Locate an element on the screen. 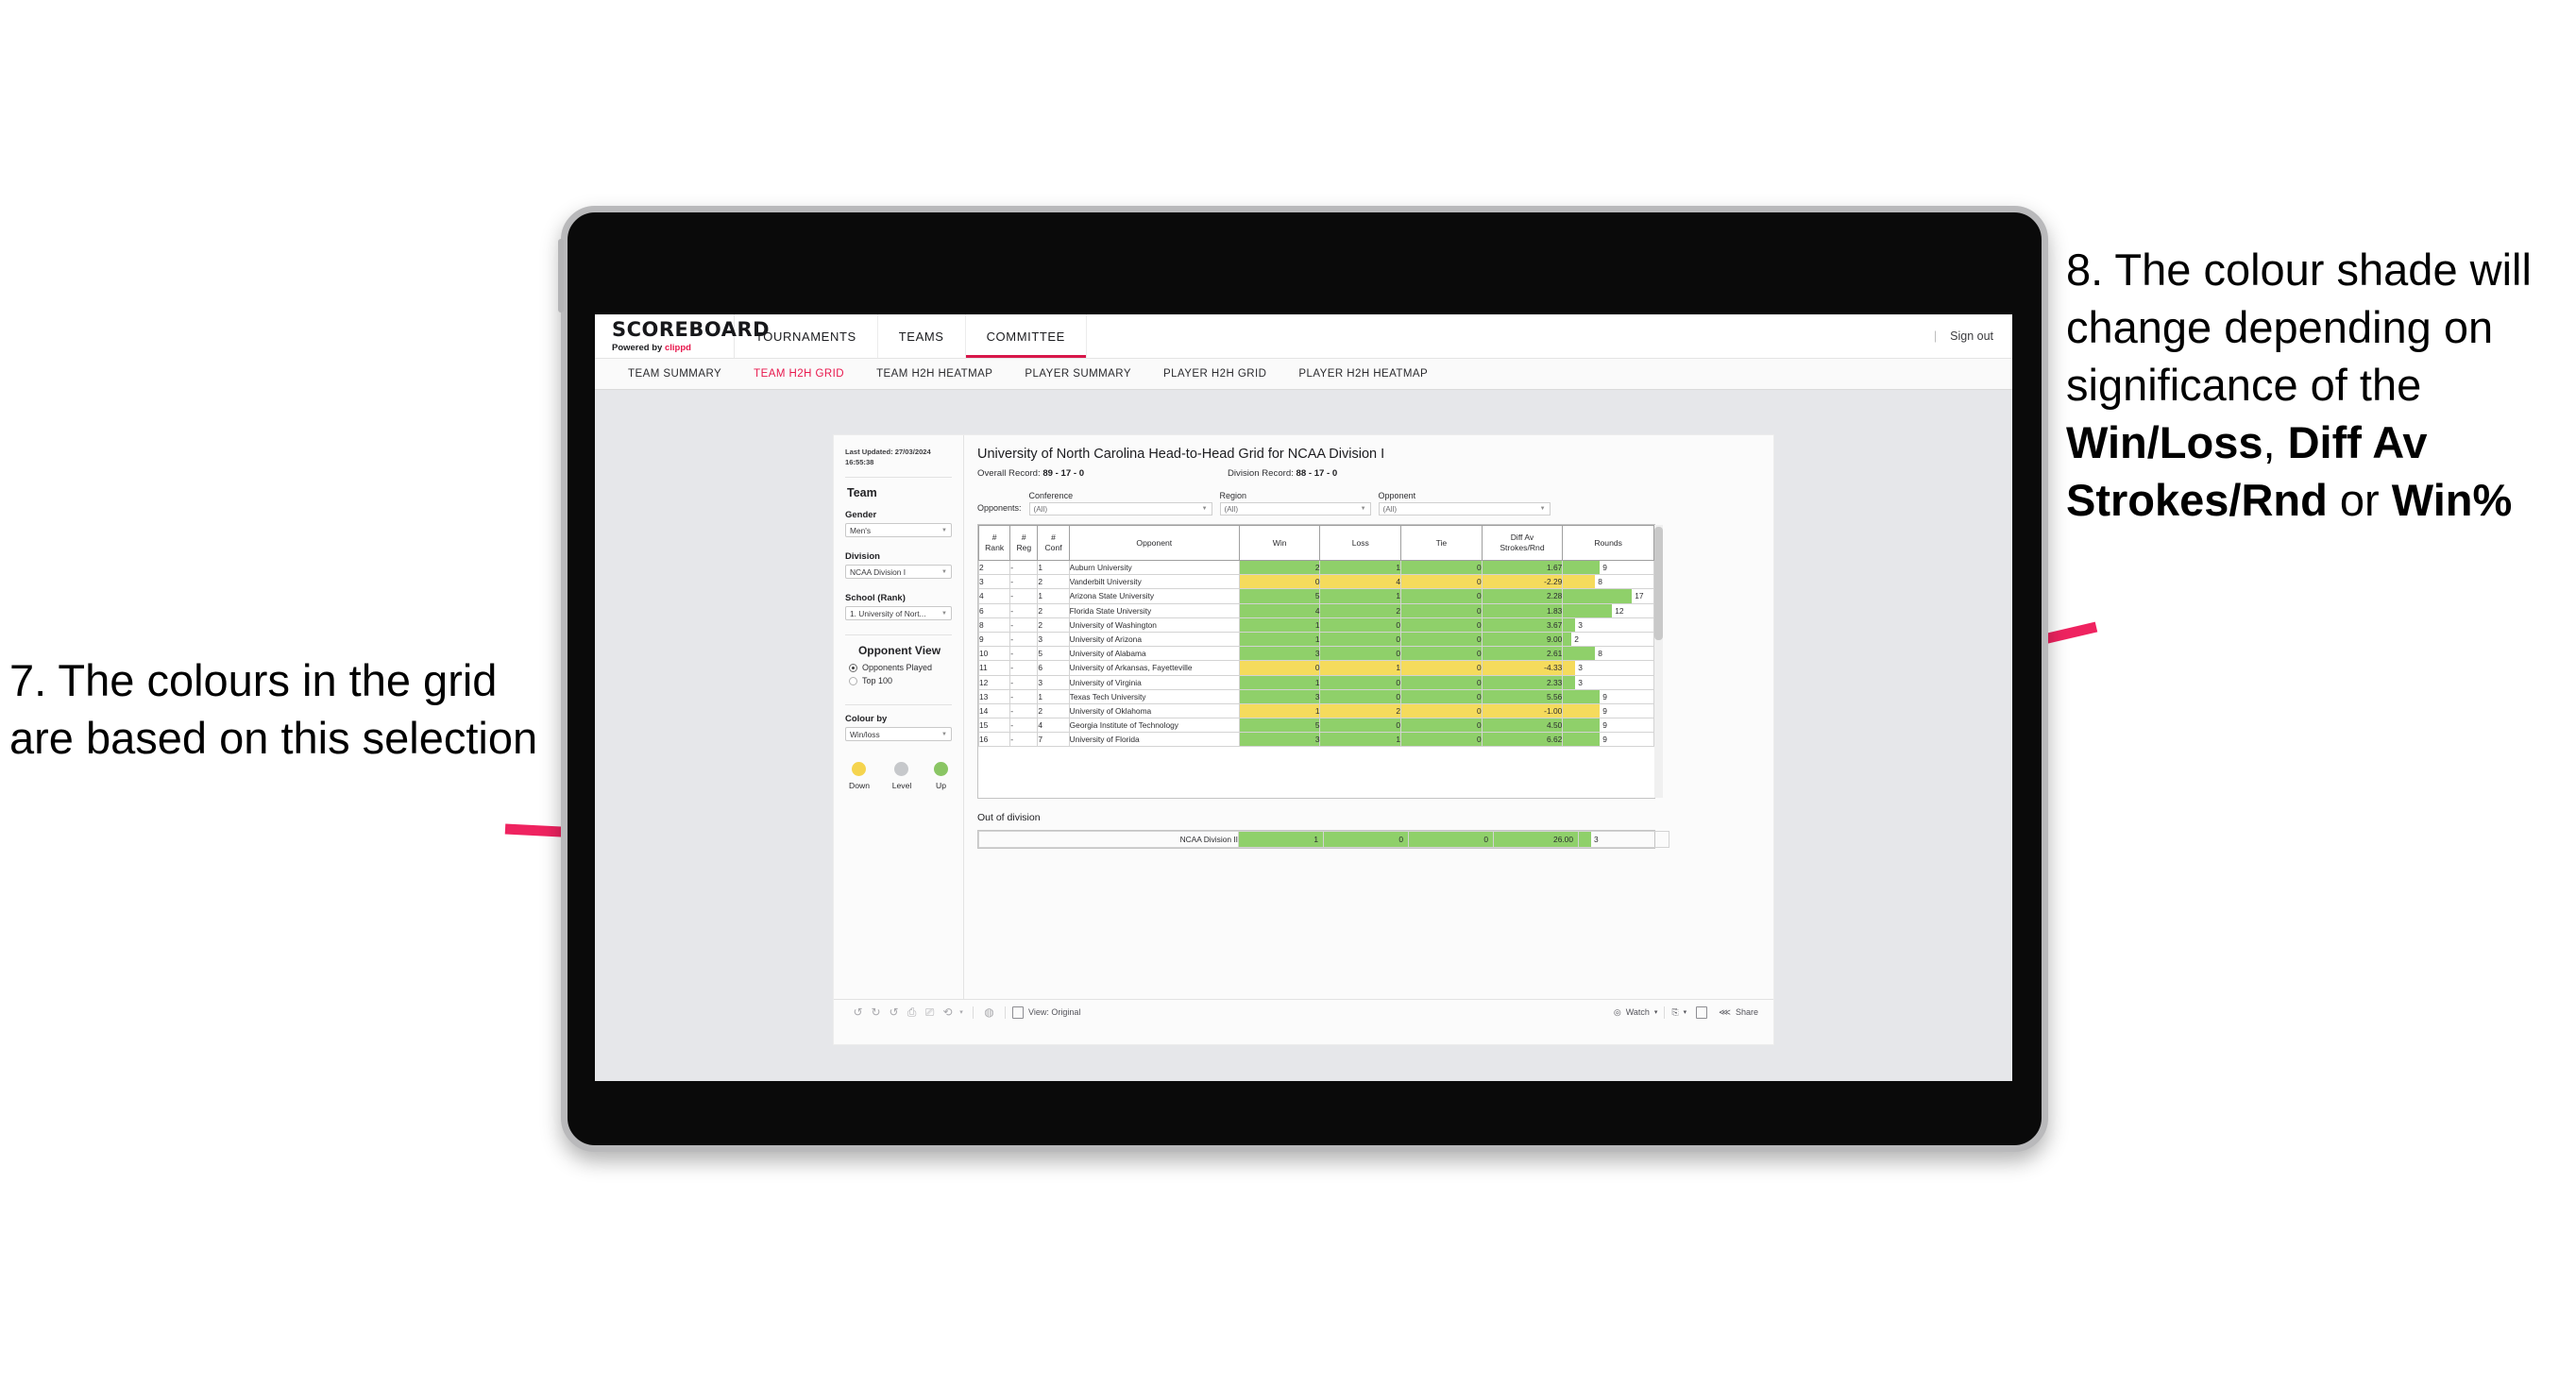 The width and height of the screenshot is (2576, 1386). annotation-right-sep2: or is located at coordinates (2359, 500).